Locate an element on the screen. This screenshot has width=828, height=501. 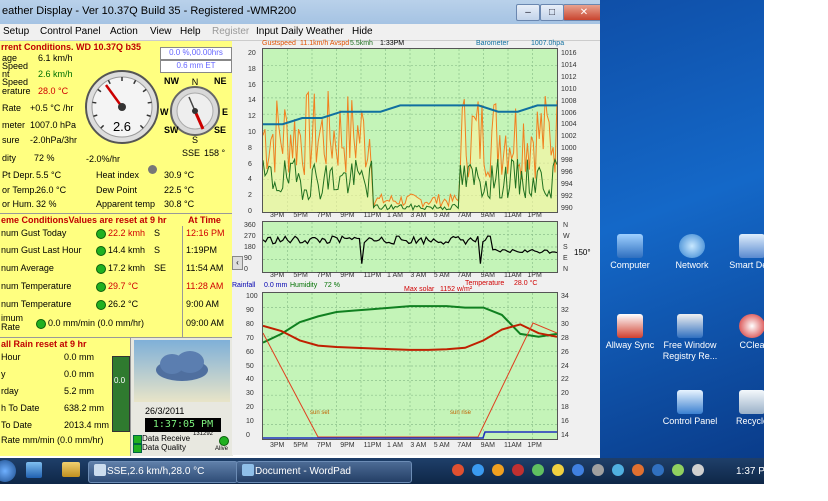
menu-control-panel: Control Panel is located at coordinates (70, 31).